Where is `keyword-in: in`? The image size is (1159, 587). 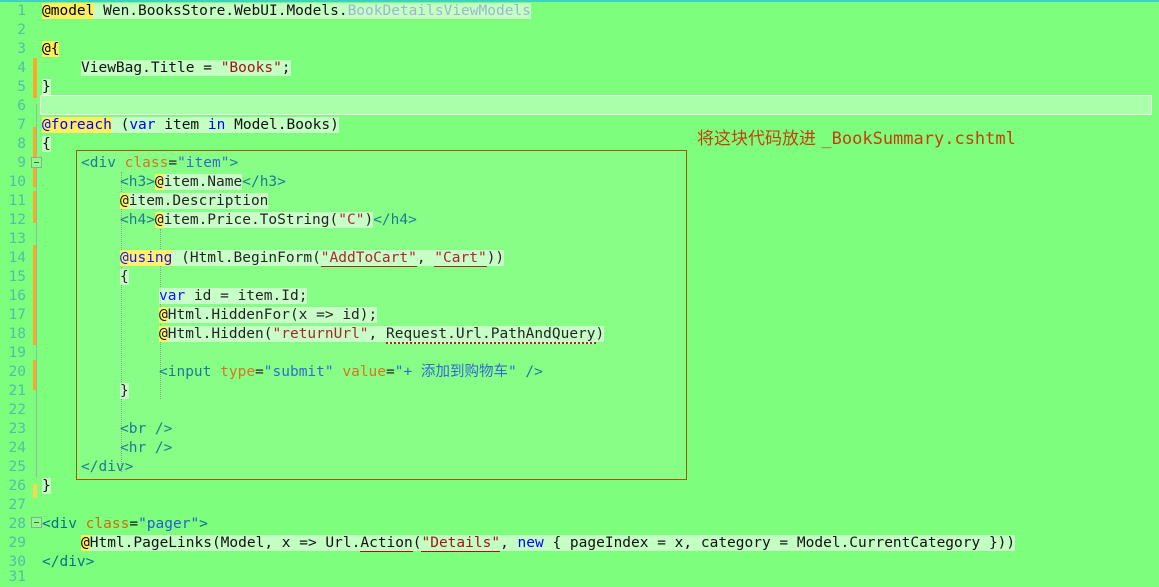
keyword-in: in is located at coordinates (216, 125).